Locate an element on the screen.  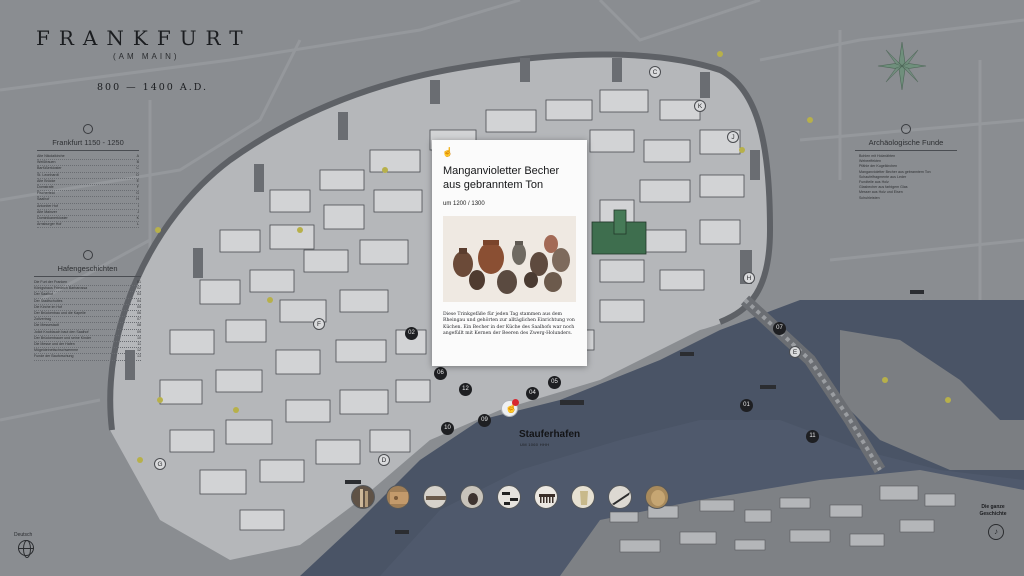
map-pin-12: 12 is located at coordinates (465, 389).